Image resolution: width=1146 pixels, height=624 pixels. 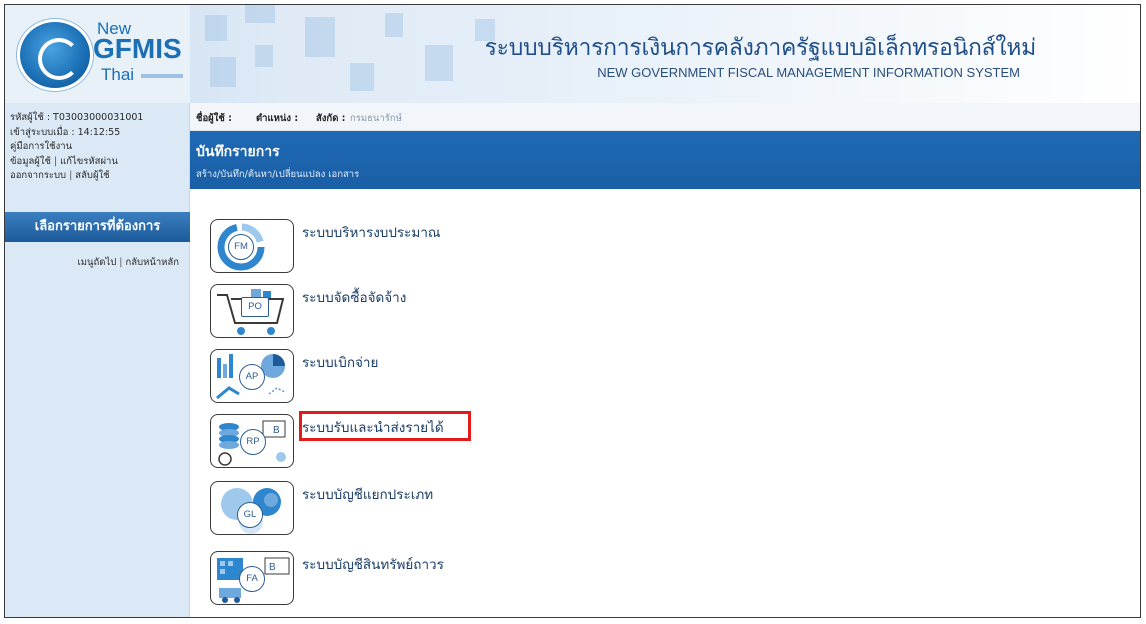 What do you see at coordinates (373, 564) in the screenshot?
I see `module-label-fa: ระบบบัญชีสินทรัพย์ถาวร` at bounding box center [373, 564].